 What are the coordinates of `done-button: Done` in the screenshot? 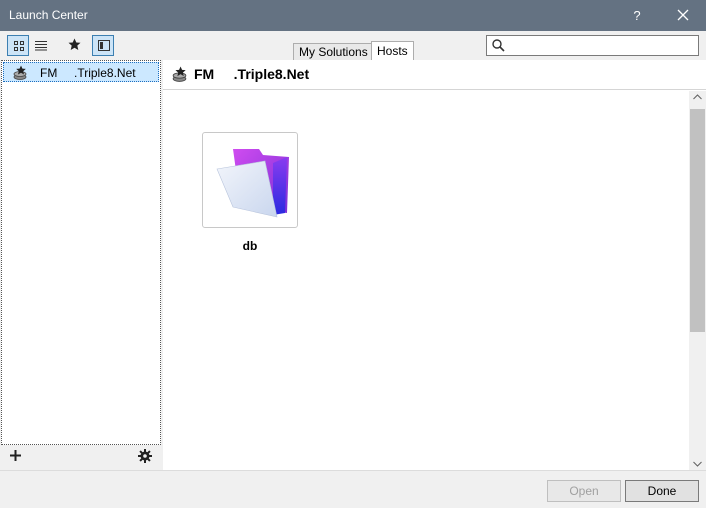 It's located at (662, 491).